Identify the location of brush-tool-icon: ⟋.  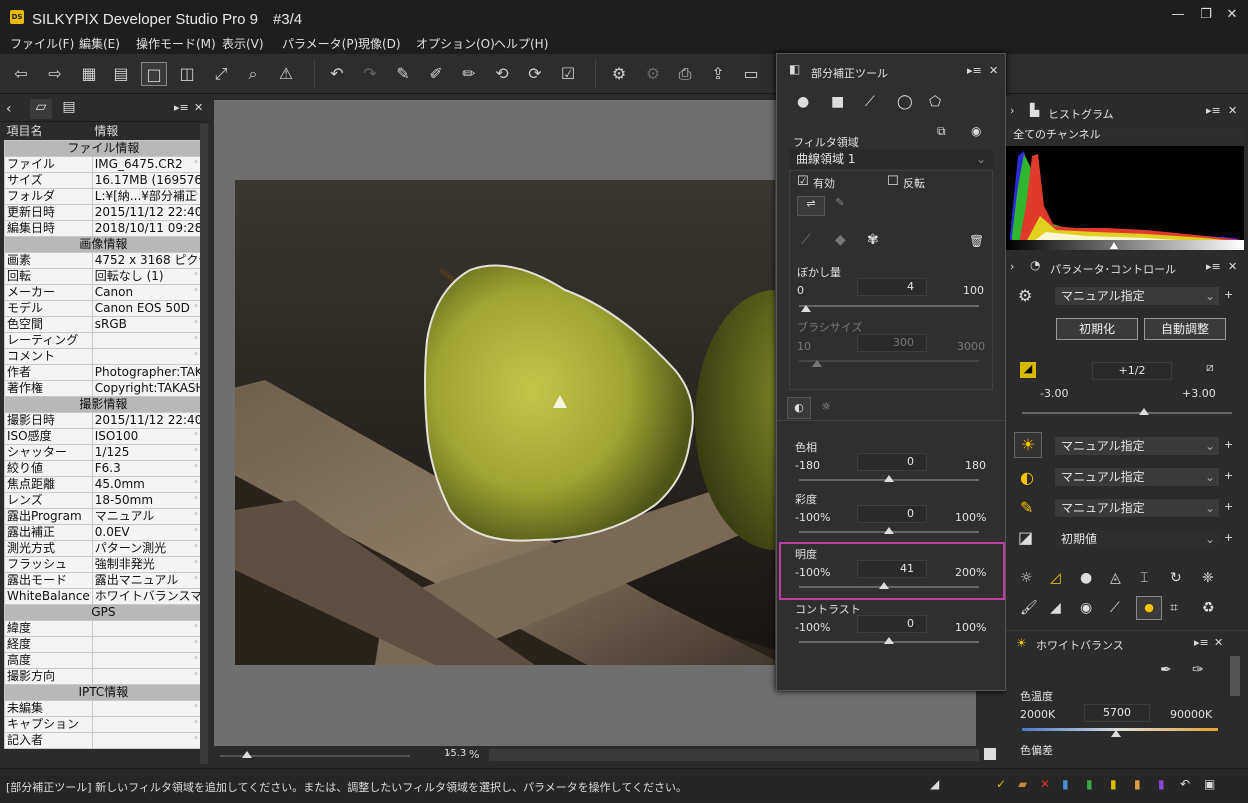
(1115, 608).